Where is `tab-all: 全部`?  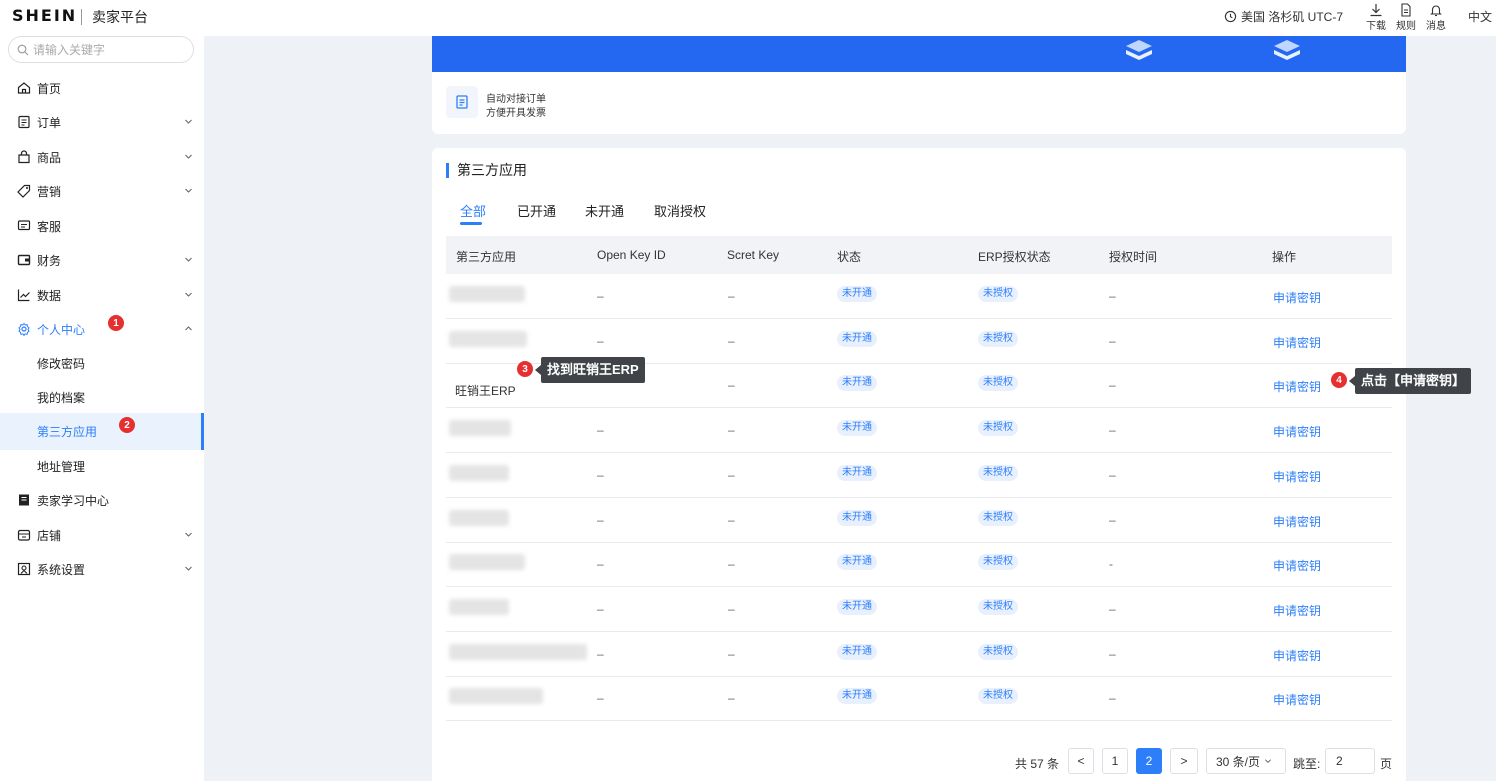
tab-all: 全部 is located at coordinates (473, 210).